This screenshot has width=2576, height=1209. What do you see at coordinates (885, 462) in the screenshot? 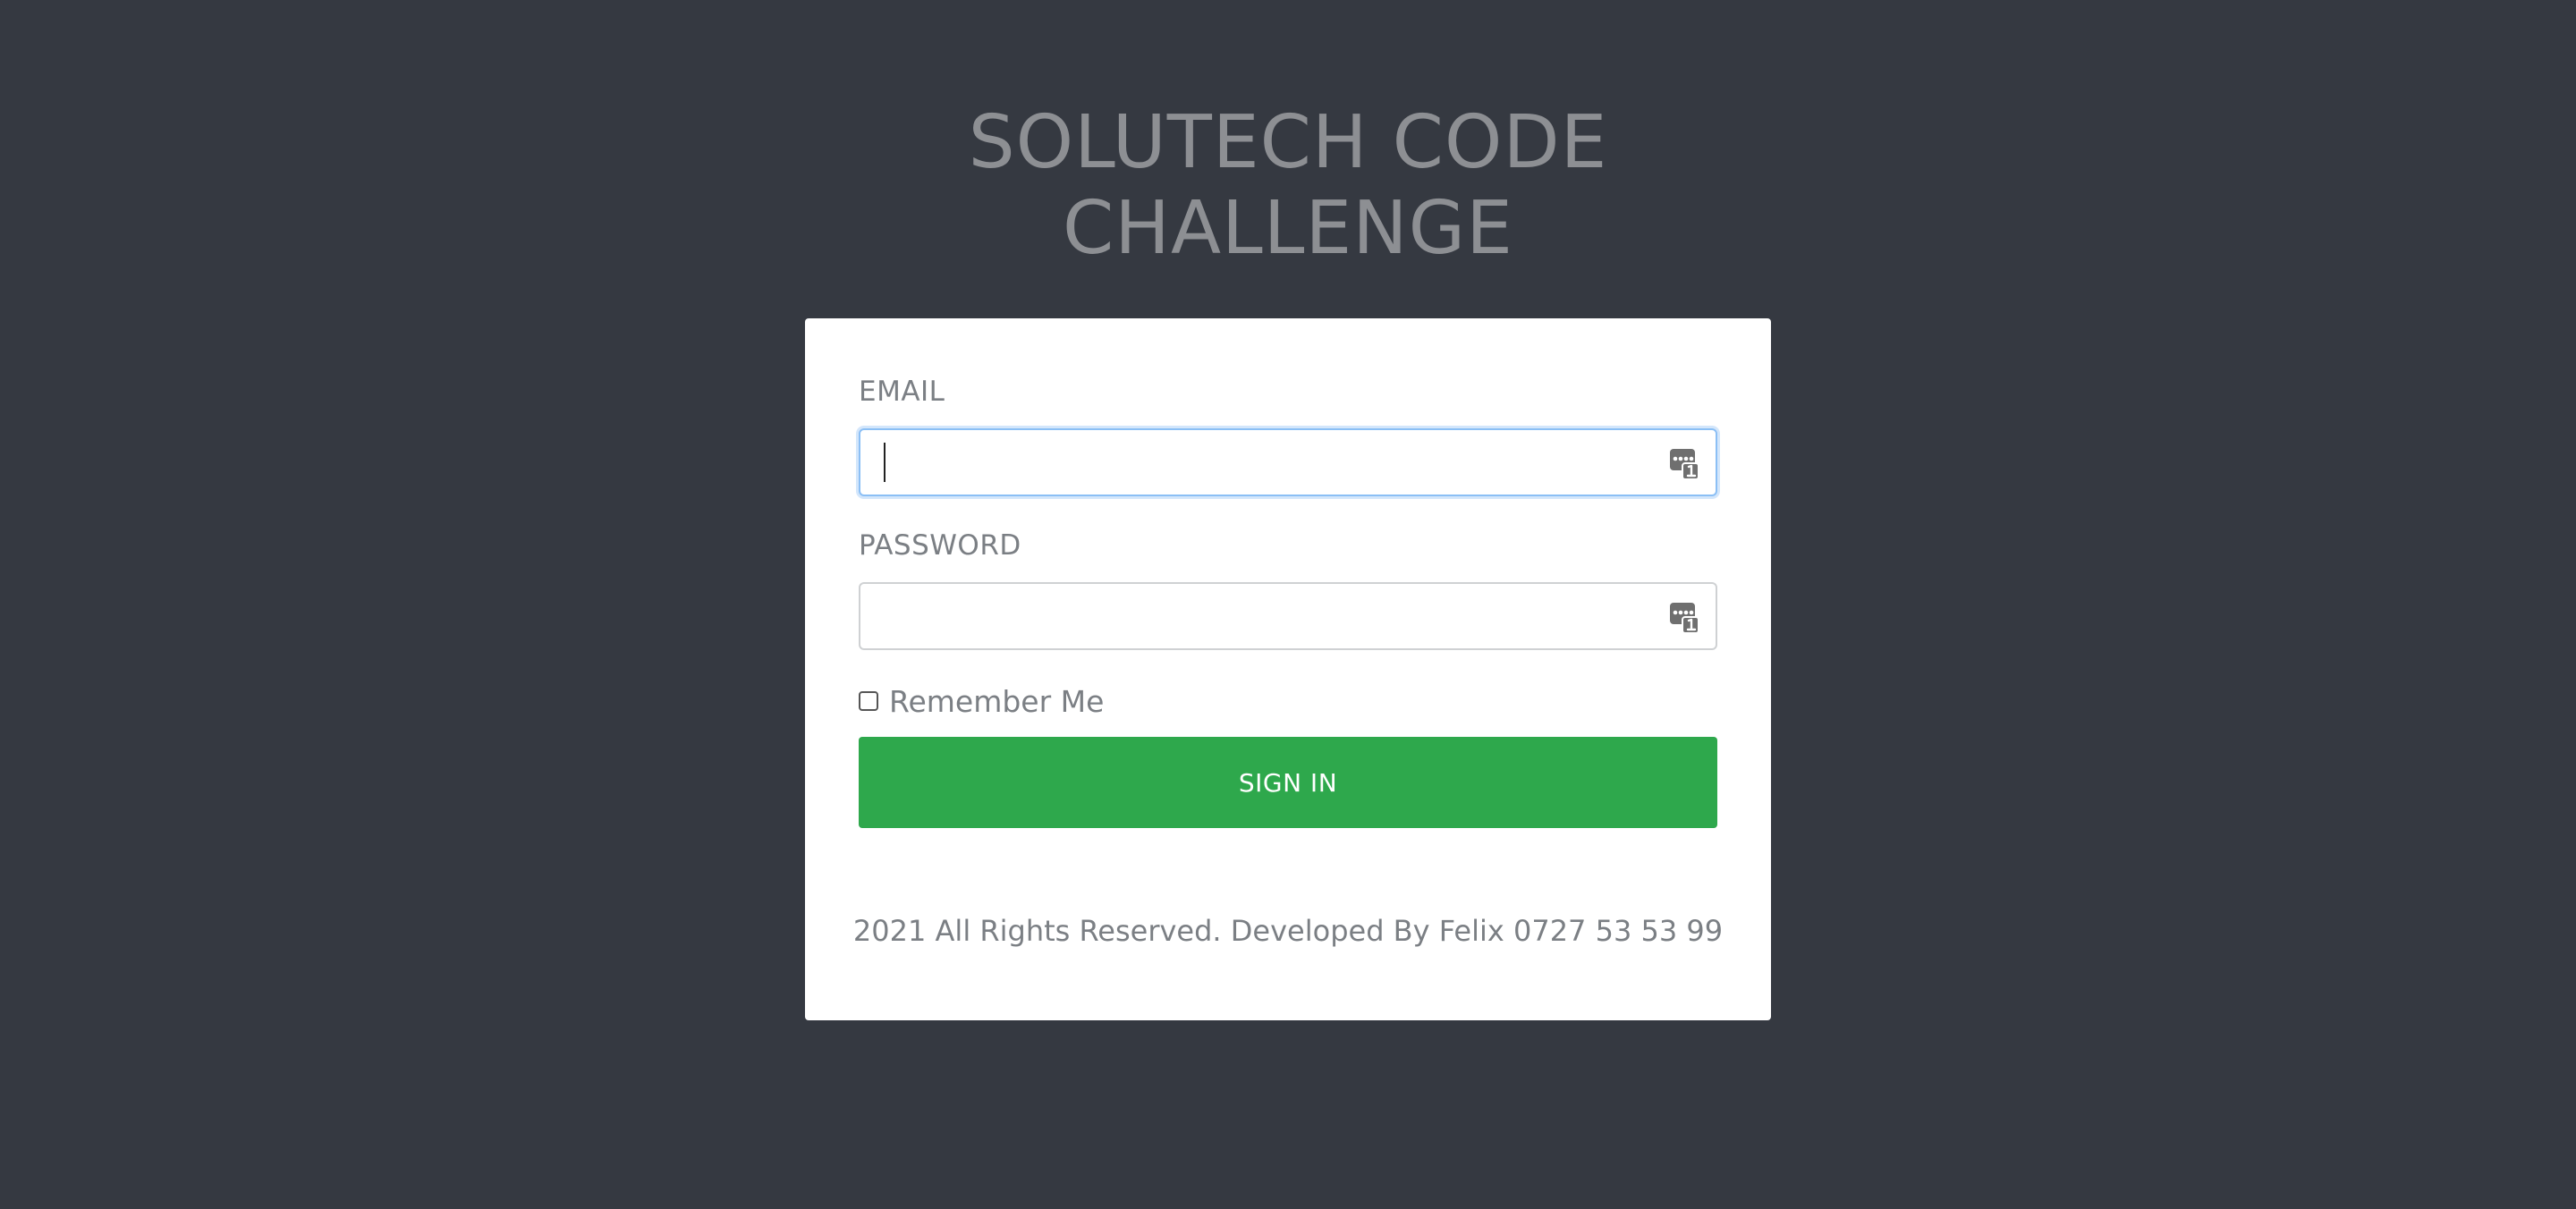
I see `text-cursor` at bounding box center [885, 462].